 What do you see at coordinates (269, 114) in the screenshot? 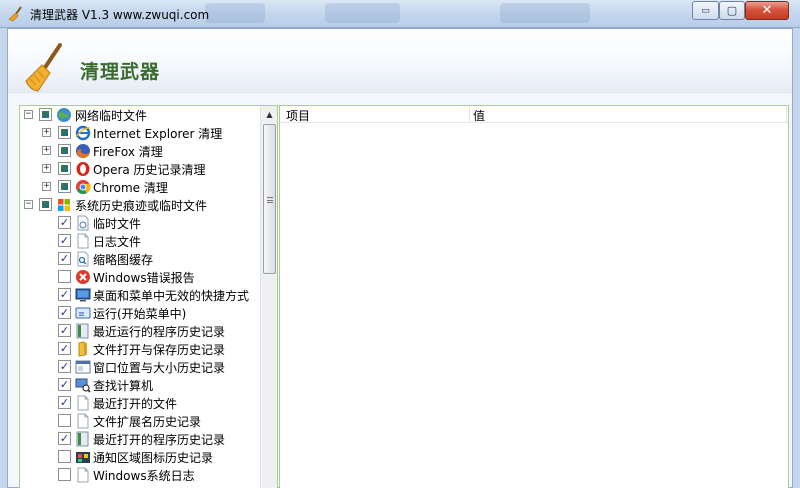
I see `scroll-up-button: ▲` at bounding box center [269, 114].